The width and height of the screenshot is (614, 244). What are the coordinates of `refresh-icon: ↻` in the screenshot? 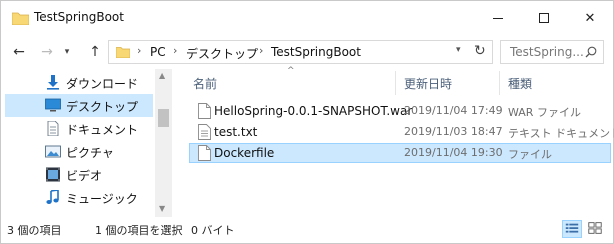 It's located at (480, 51).